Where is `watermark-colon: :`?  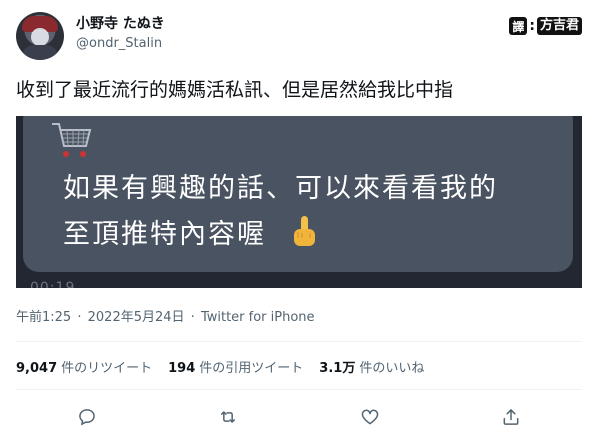 watermark-colon: : is located at coordinates (532, 26).